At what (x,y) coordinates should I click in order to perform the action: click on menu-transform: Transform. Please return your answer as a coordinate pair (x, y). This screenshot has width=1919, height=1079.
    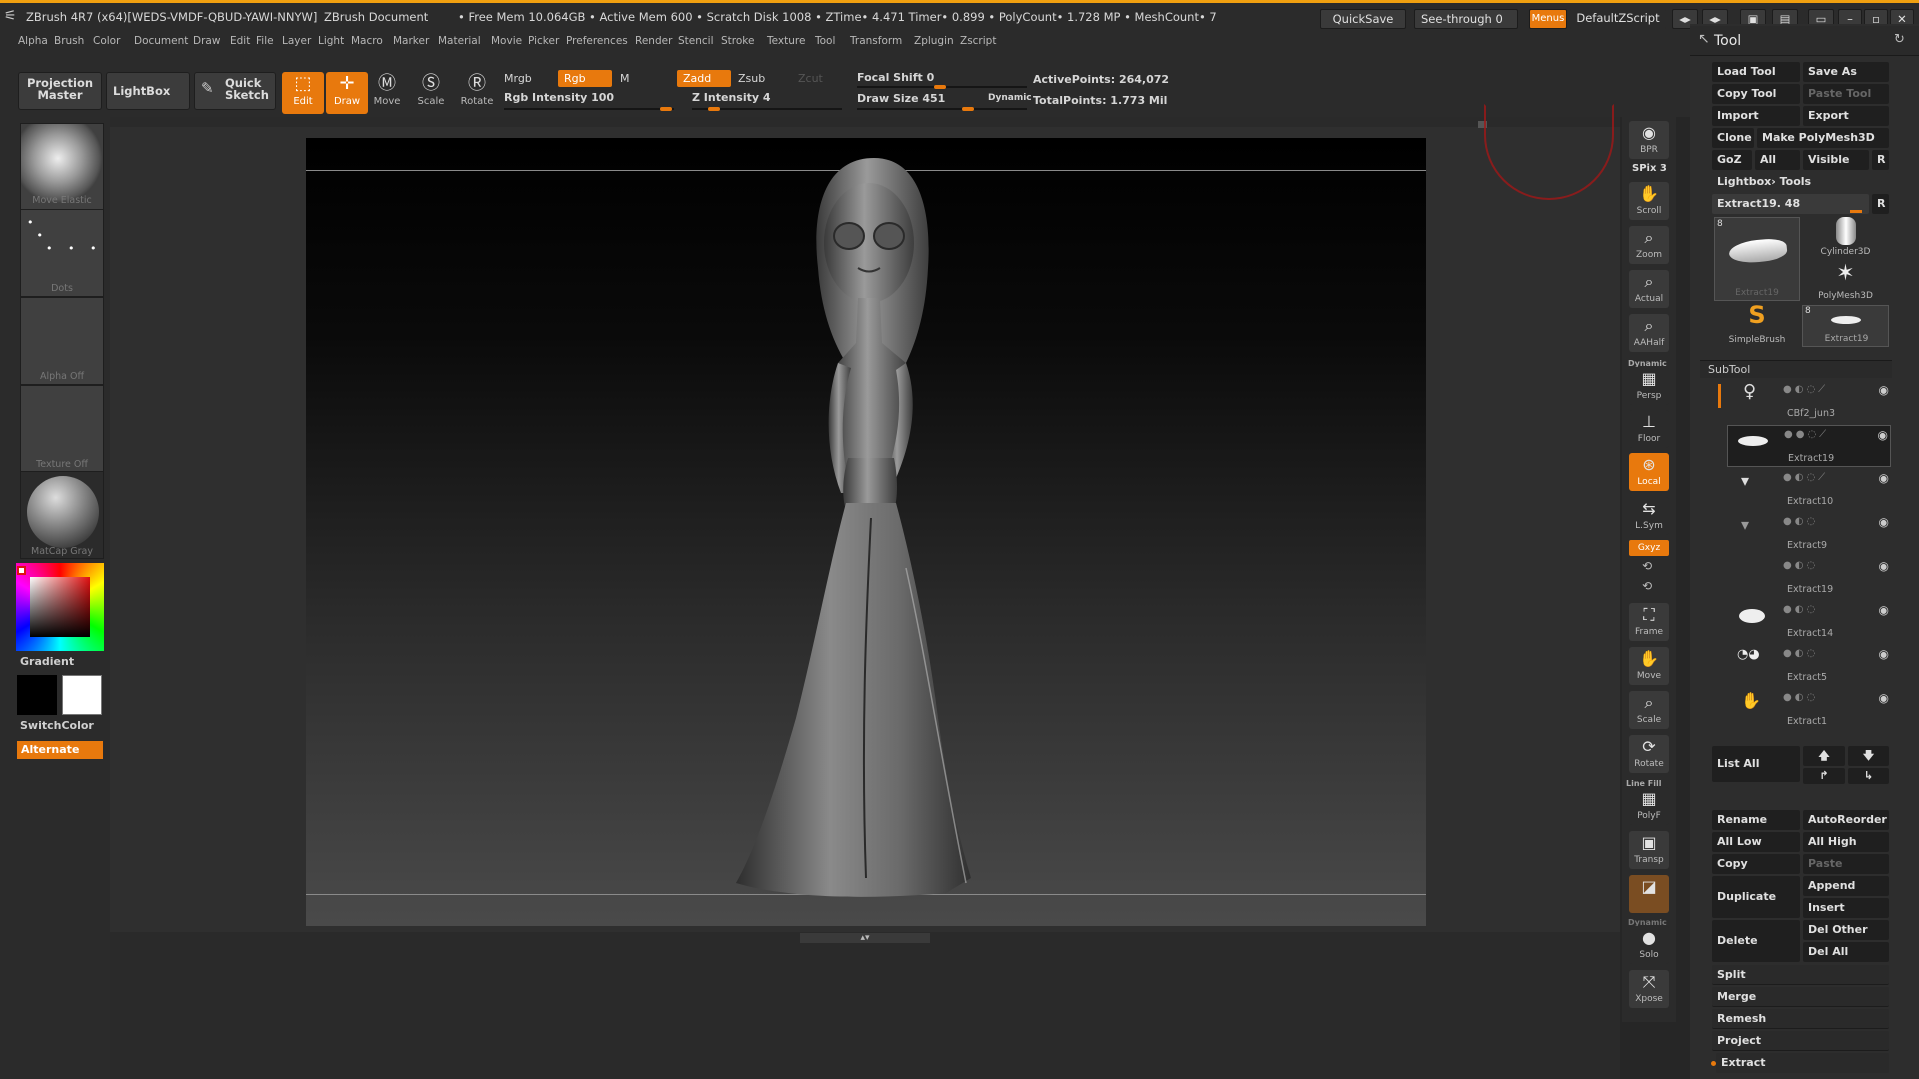
    Looking at the image, I should click on (876, 41).